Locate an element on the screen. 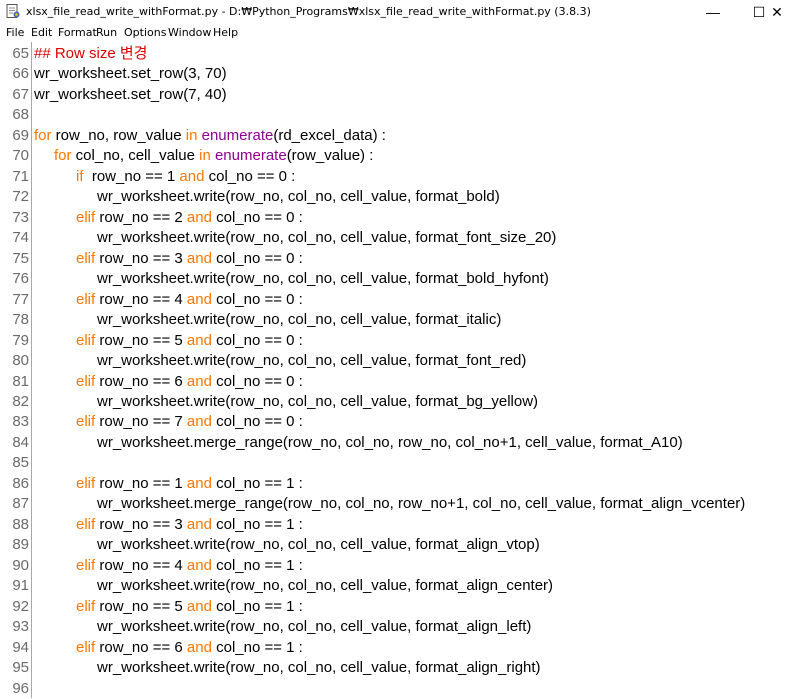 This screenshot has height=699, width=800. code-token: wr_worksheet.set_row(3, 70) is located at coordinates (130, 73).